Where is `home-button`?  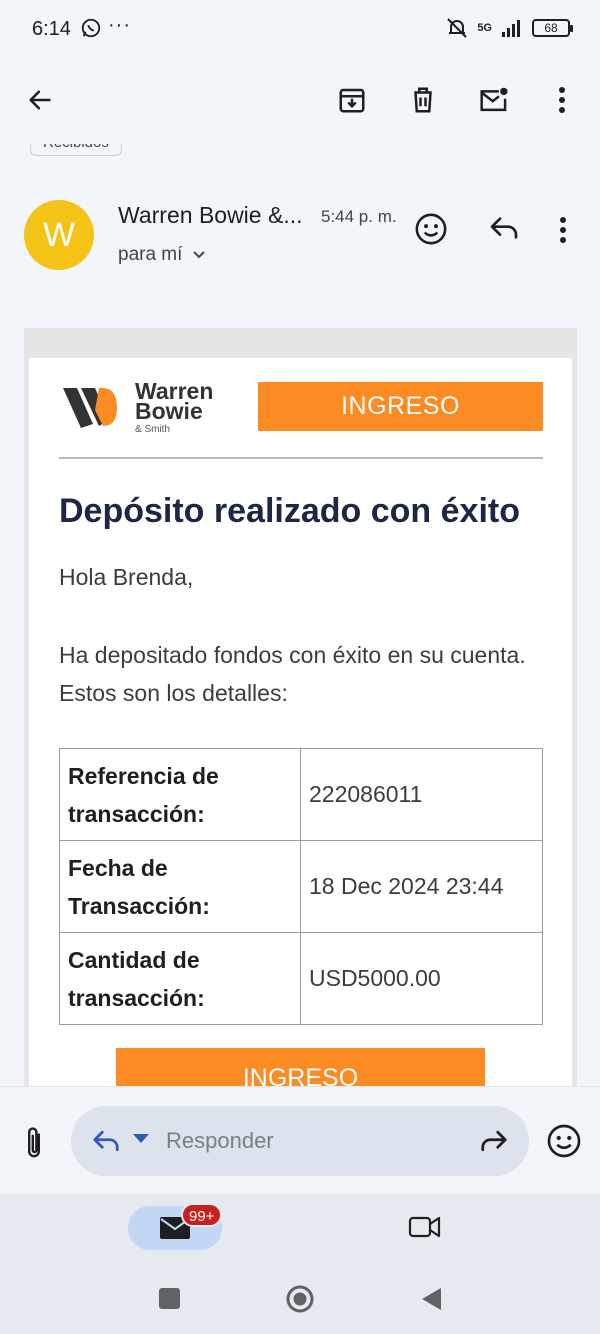
home-button is located at coordinates (300, 1299).